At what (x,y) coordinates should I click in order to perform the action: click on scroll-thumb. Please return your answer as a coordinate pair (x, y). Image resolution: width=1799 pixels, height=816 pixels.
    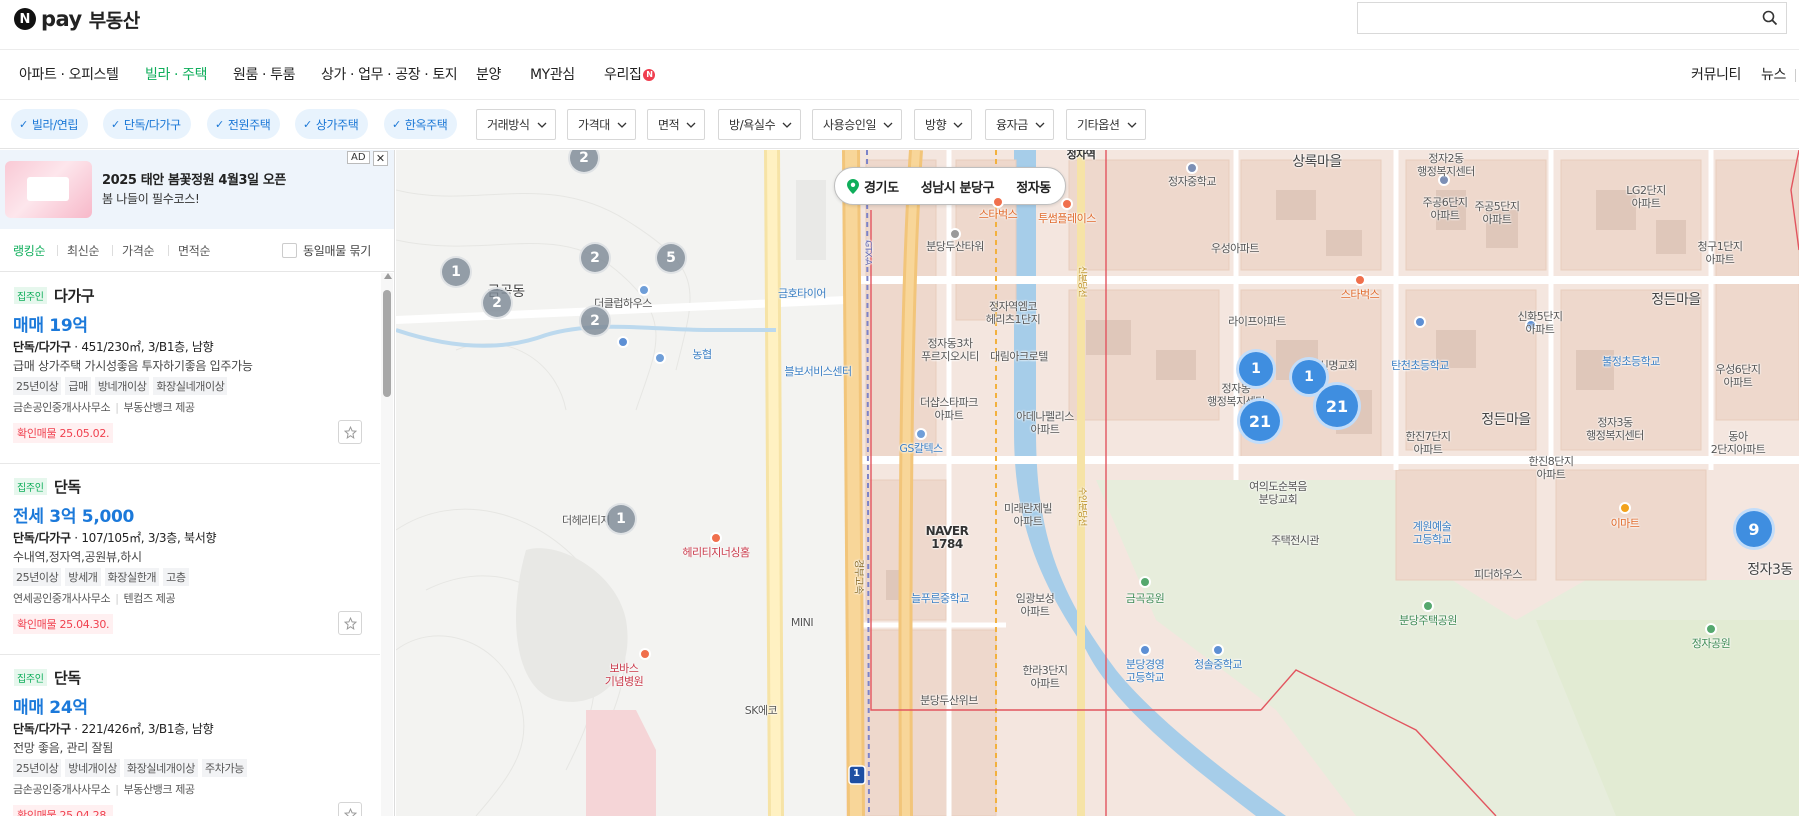
    Looking at the image, I should click on (387, 343).